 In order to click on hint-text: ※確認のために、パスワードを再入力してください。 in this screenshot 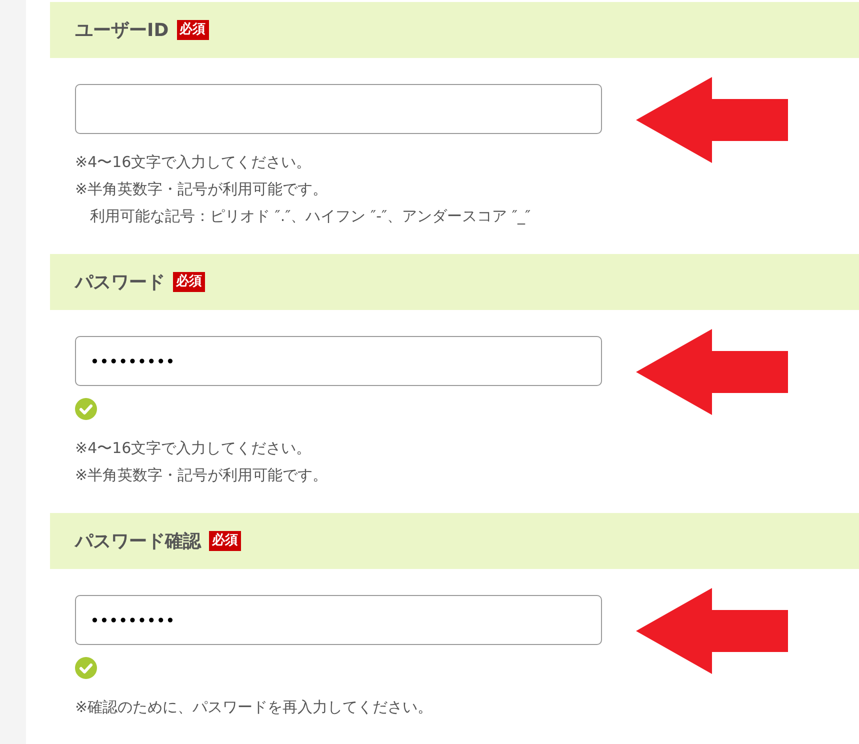, I will do `click(254, 707)`.